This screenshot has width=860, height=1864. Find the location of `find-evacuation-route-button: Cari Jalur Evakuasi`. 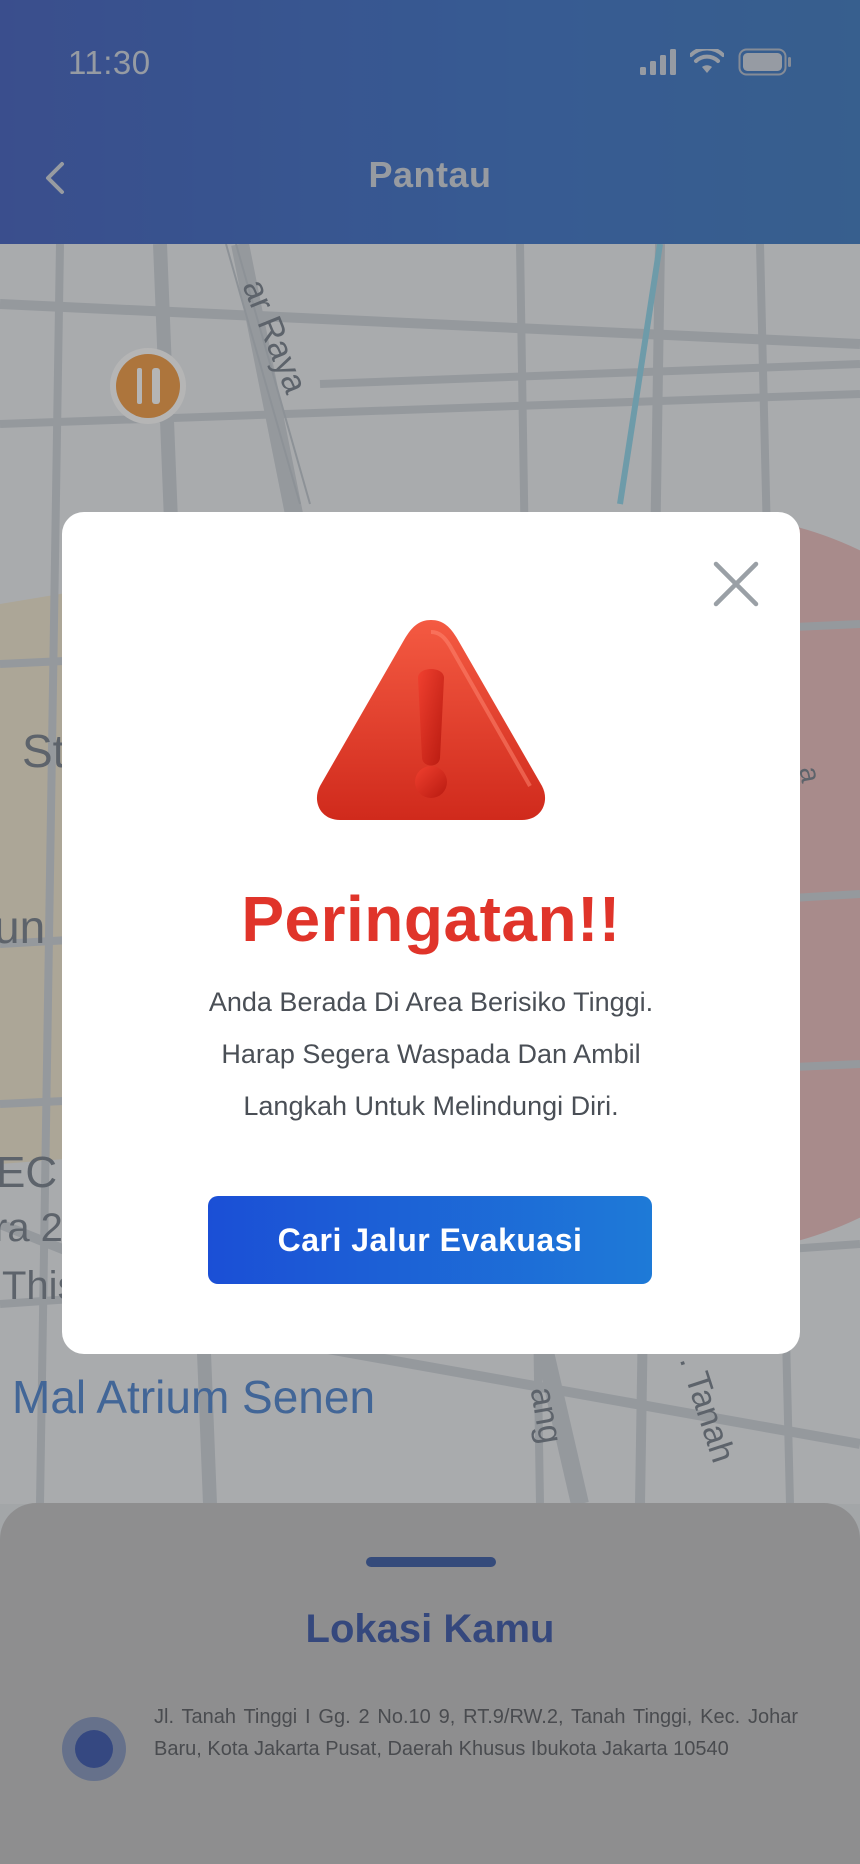

find-evacuation-route-button: Cari Jalur Evakuasi is located at coordinates (430, 1240).